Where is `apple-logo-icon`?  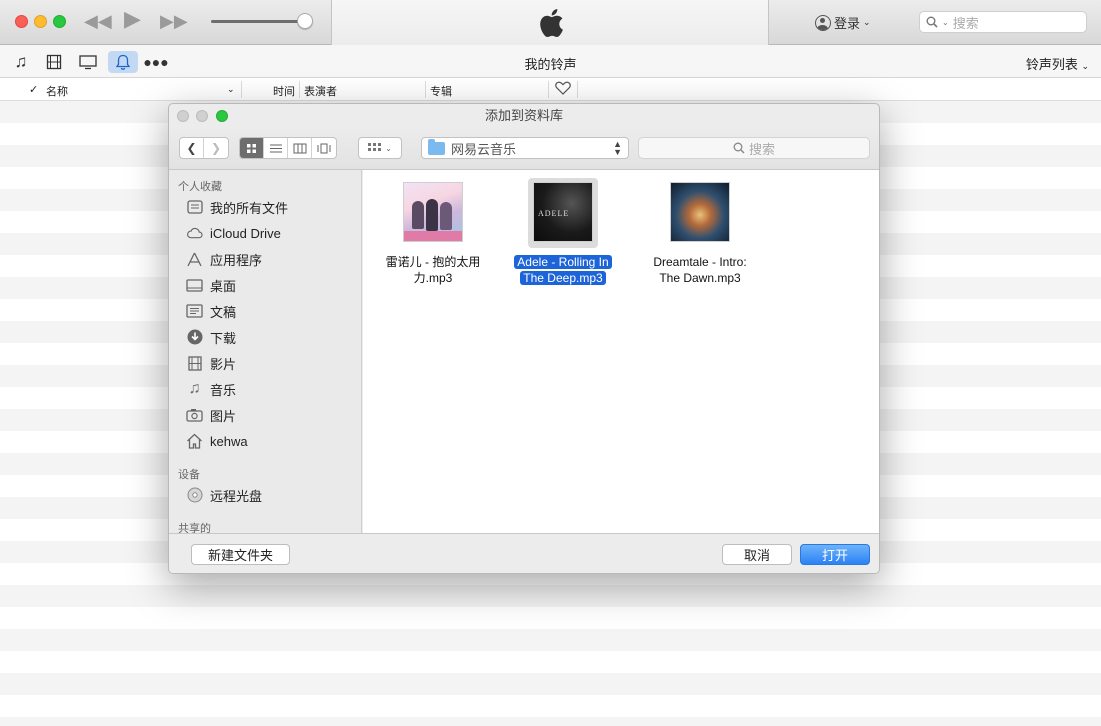
apple-logo-icon is located at coordinates (551, 23).